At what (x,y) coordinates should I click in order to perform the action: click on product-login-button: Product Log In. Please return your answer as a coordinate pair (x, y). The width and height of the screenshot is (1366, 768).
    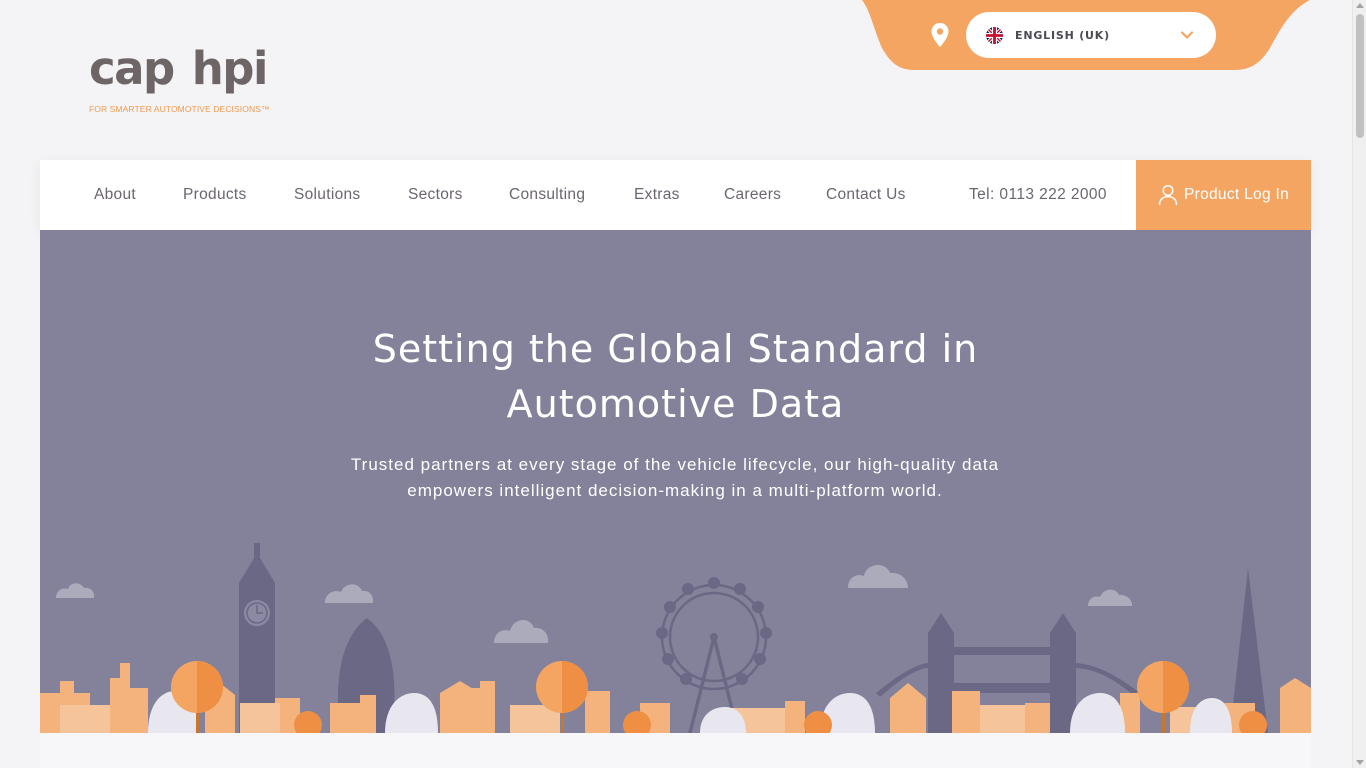
    Looking at the image, I should click on (1223, 195).